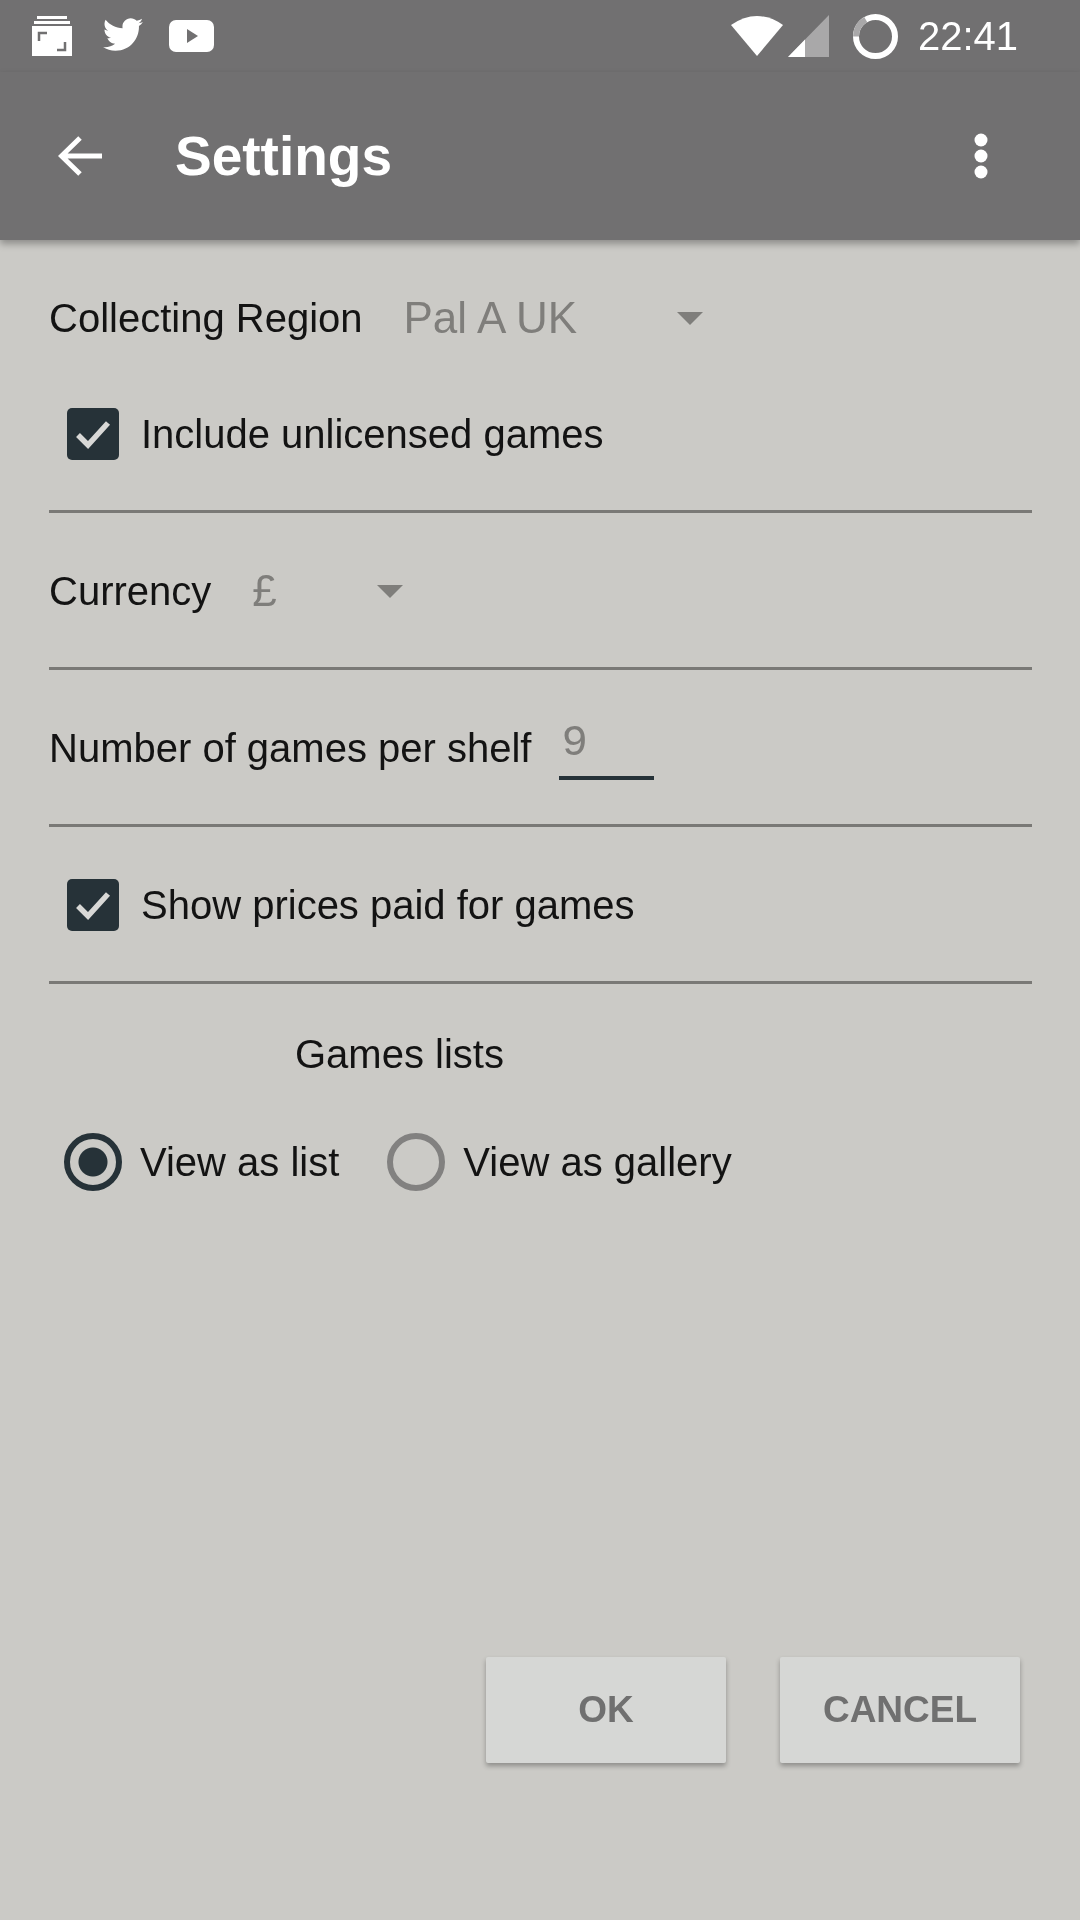 This screenshot has height=1920, width=1080. I want to click on bird-icon, so click(123, 36).